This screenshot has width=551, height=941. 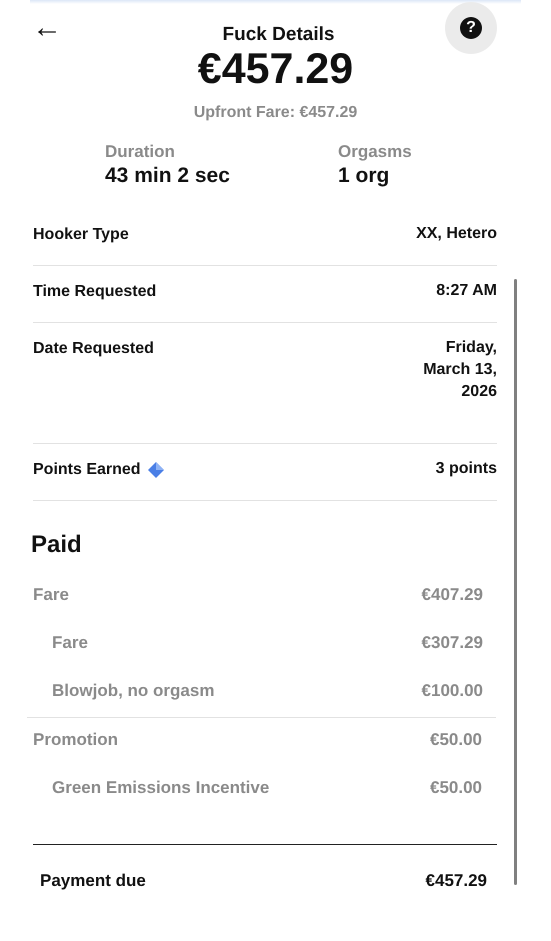 What do you see at coordinates (81, 235) in the screenshot?
I see `detail-label: Hooker Type` at bounding box center [81, 235].